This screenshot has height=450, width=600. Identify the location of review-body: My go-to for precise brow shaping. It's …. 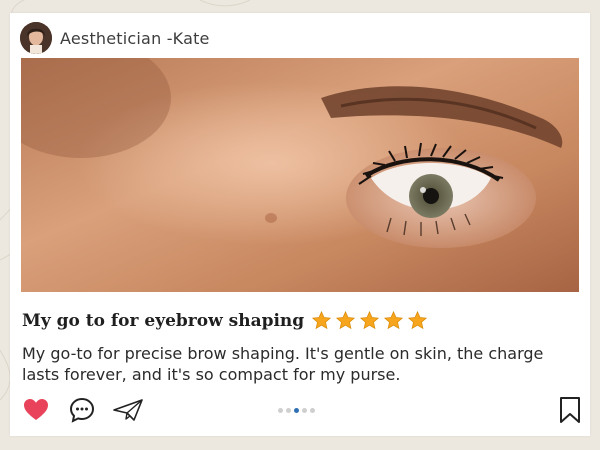
(283, 364).